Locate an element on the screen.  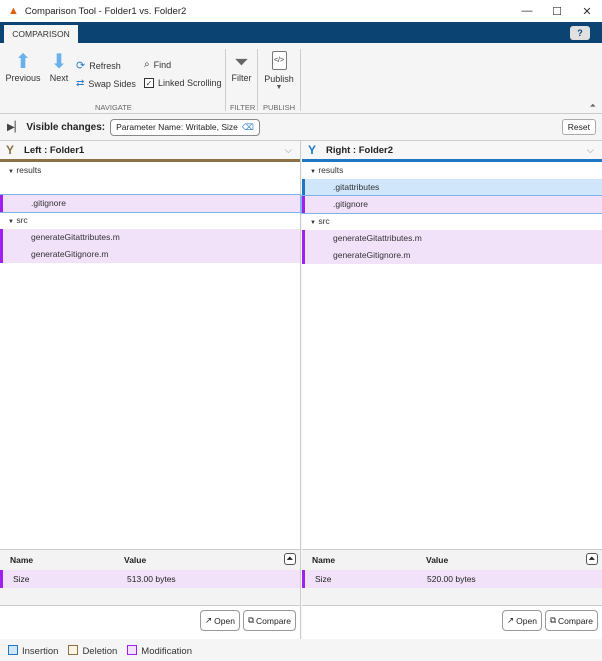
arrow-down-icon: ⬇ is located at coordinates (59, 62).